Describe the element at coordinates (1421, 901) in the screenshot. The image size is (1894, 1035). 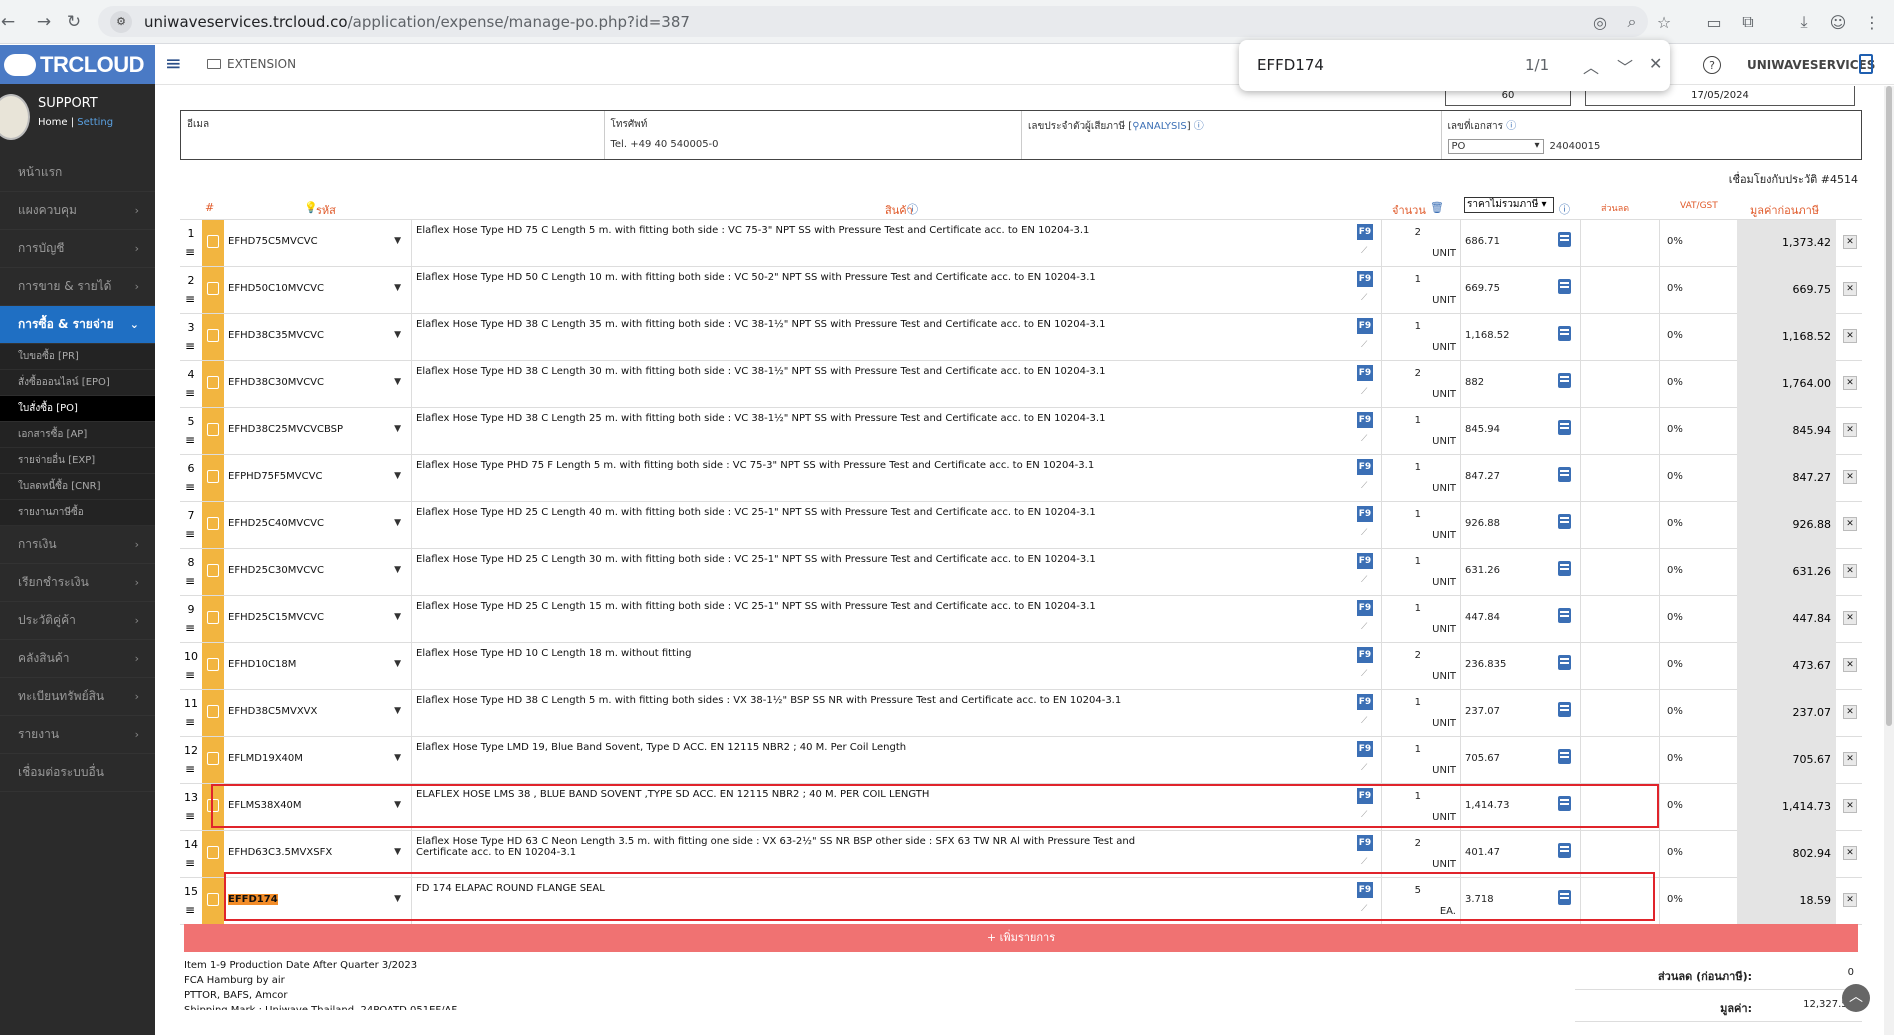
I see `quantity-field: 5 EA.` at that location.